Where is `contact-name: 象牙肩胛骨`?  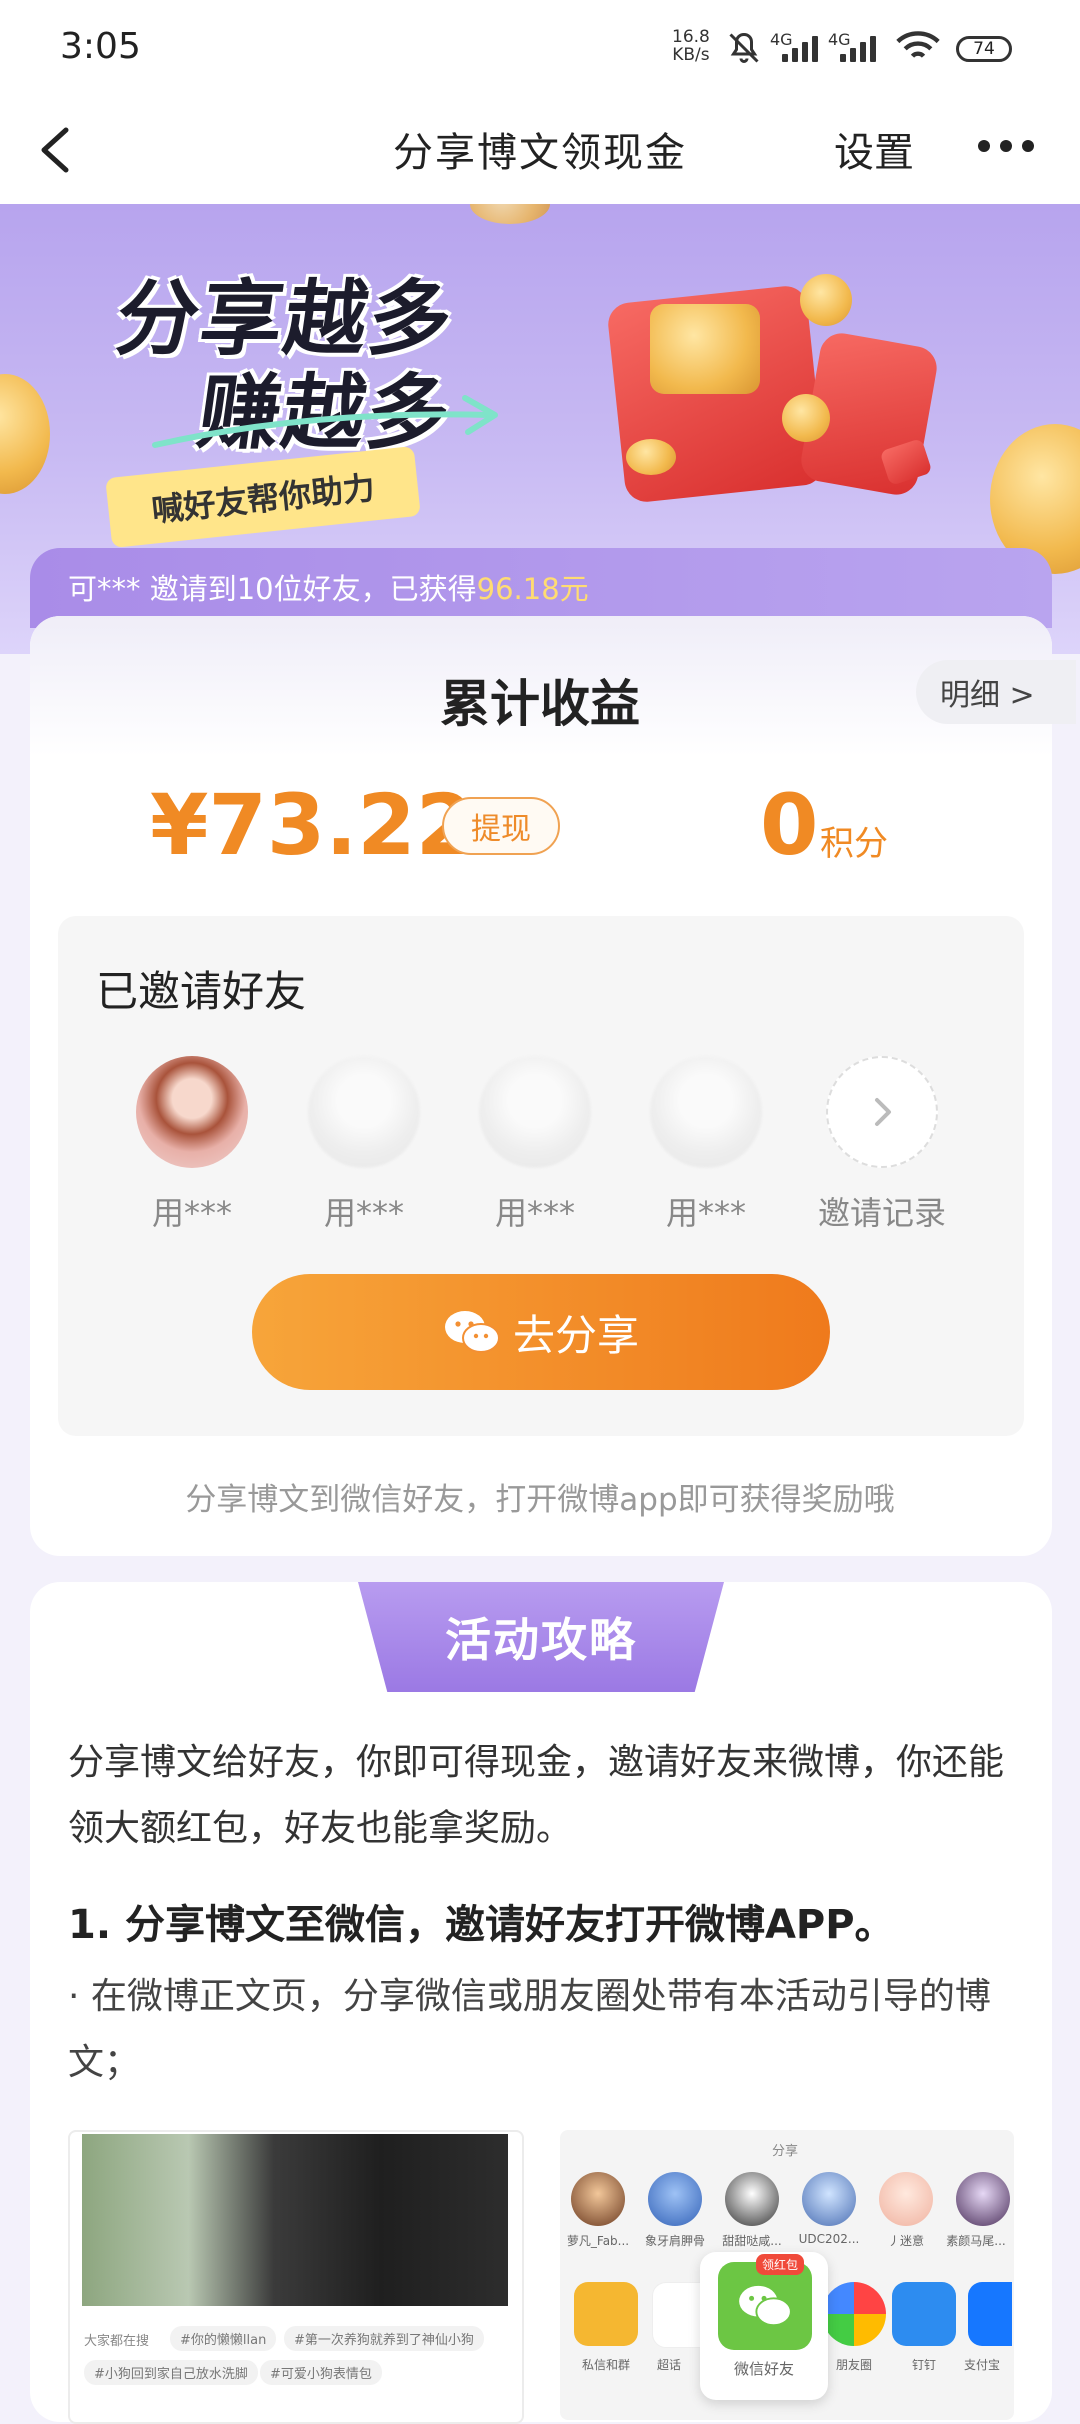 contact-name: 象牙肩胛骨 is located at coordinates (674, 2241).